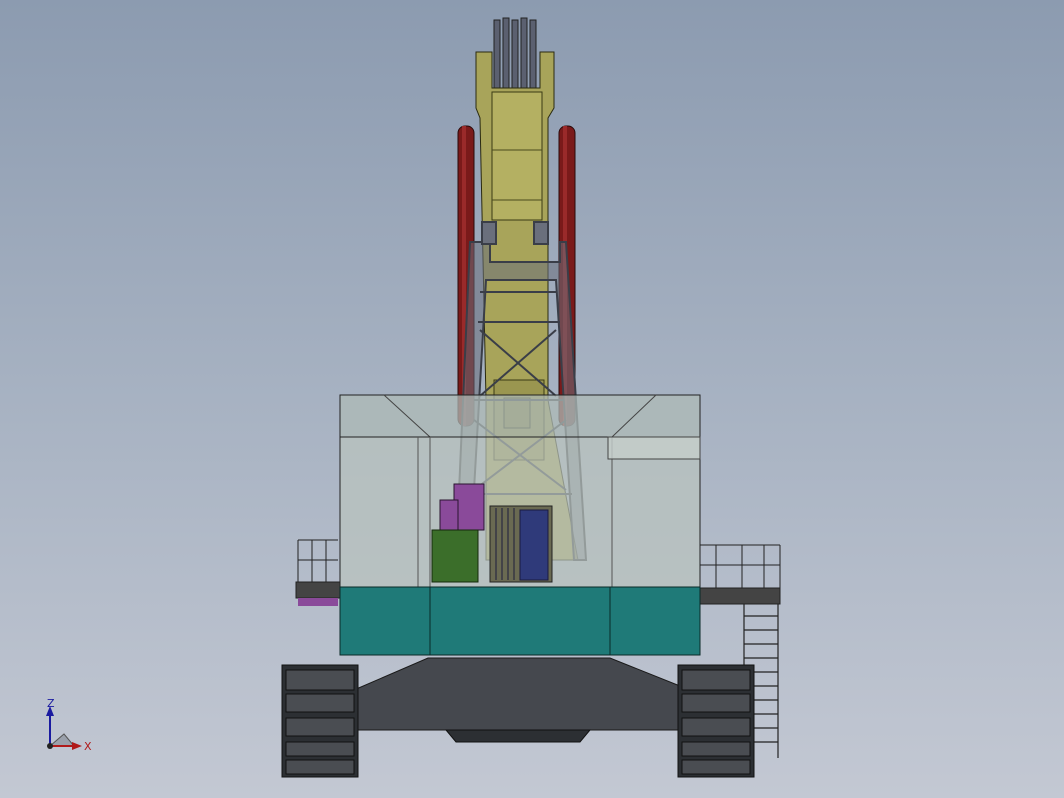  Describe the element at coordinates (88, 746) in the screenshot. I see `x-axis-label: X` at that location.